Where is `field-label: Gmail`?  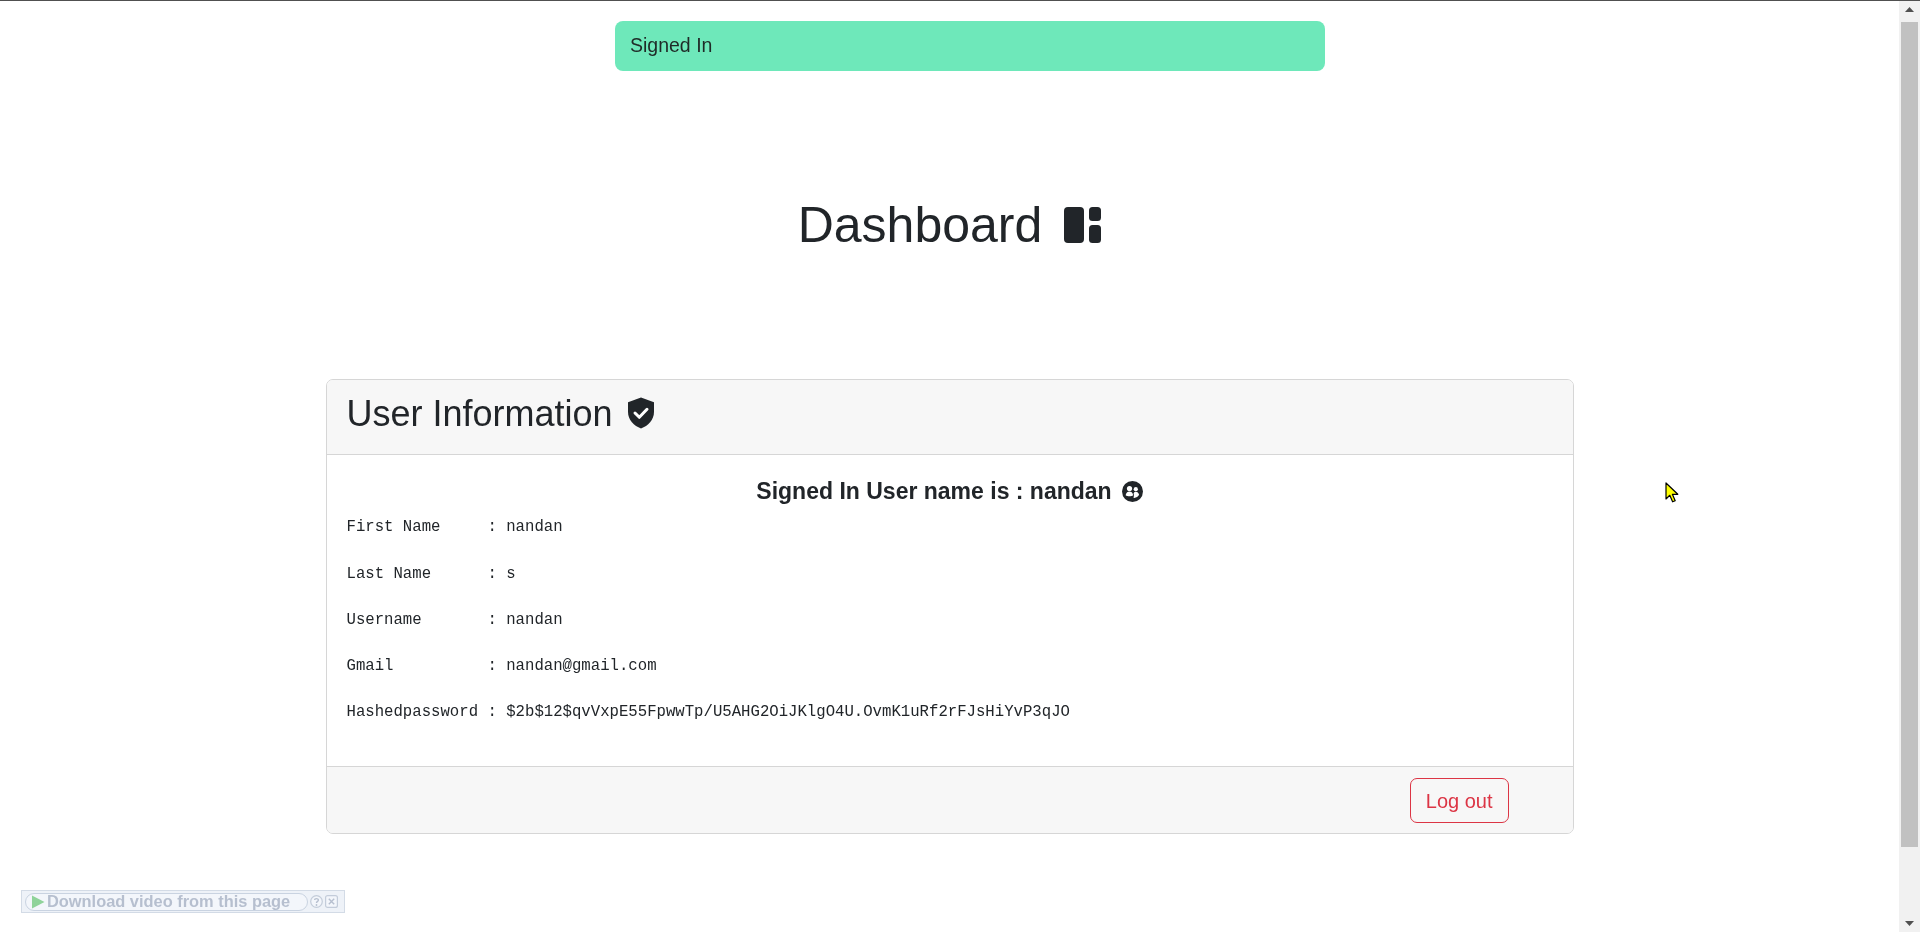
field-label: Gmail is located at coordinates (370, 667).